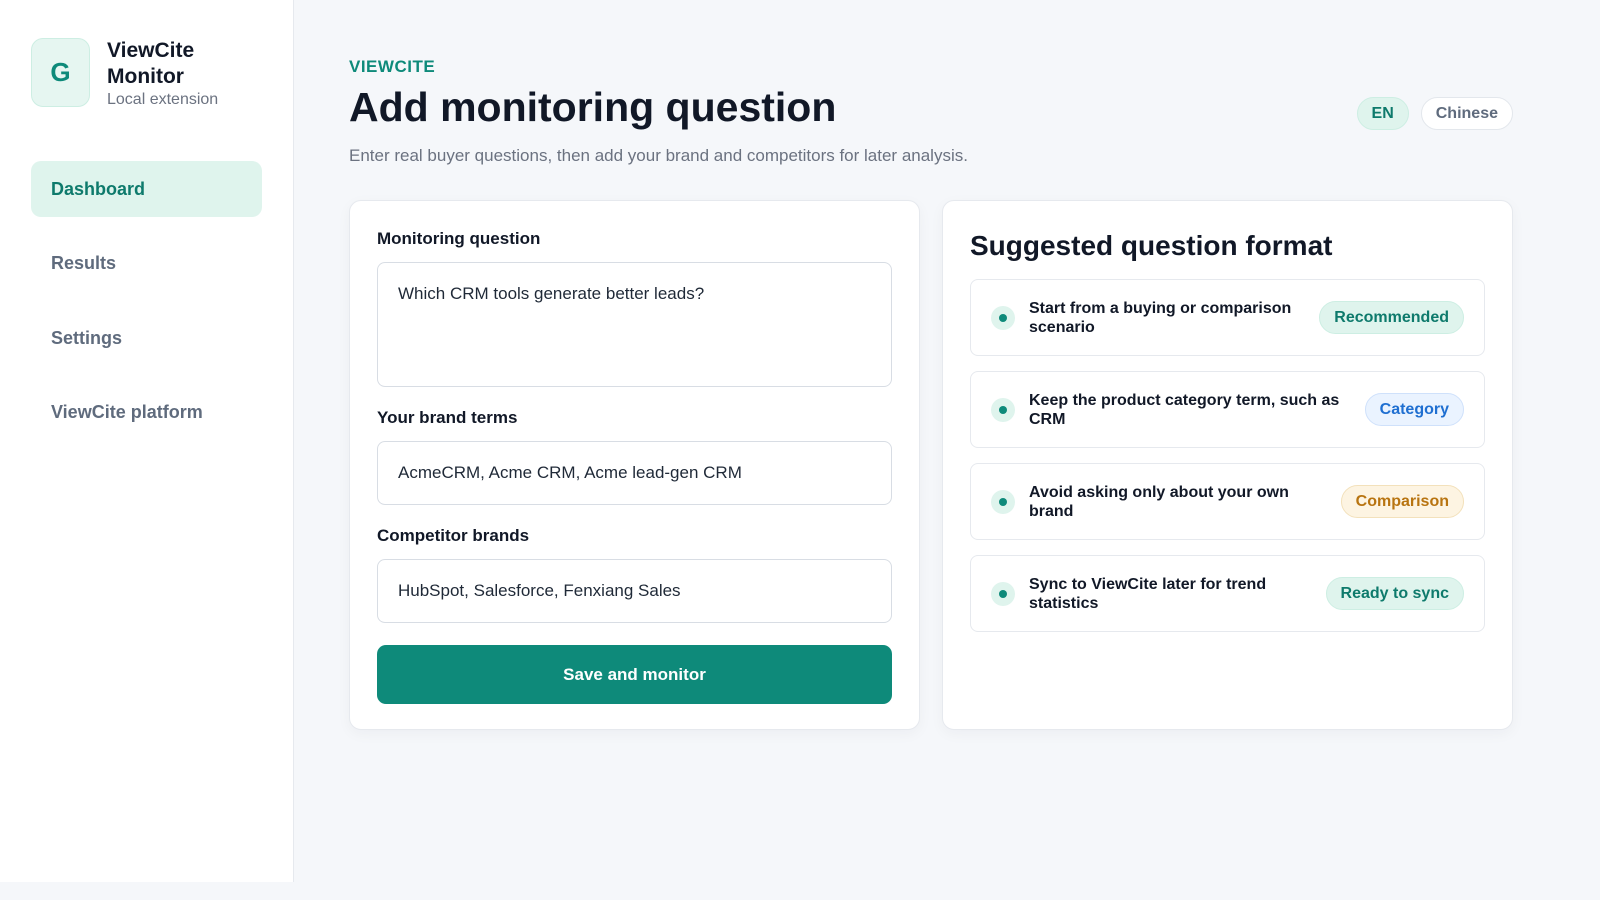 The height and width of the screenshot is (900, 1600). Describe the element at coordinates (146, 189) in the screenshot. I see `sidebar-item-dashboard: Dashboard` at that location.